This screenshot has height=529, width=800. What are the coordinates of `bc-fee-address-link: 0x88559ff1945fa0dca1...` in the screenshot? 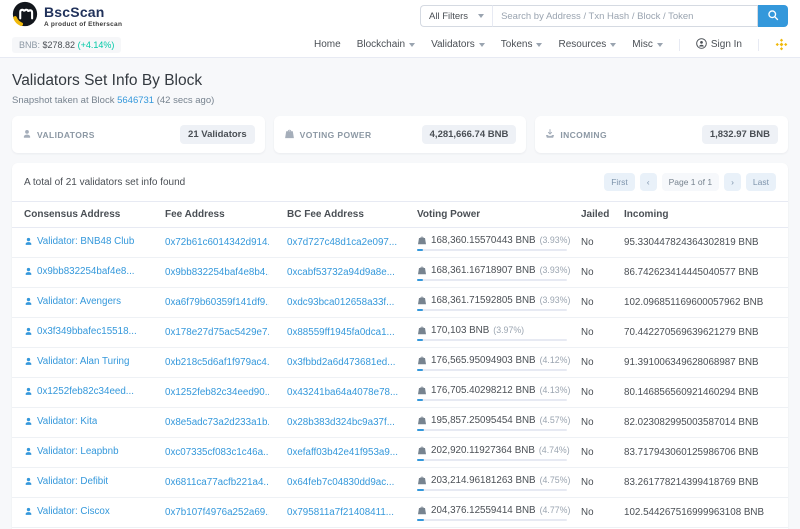 It's located at (341, 332).